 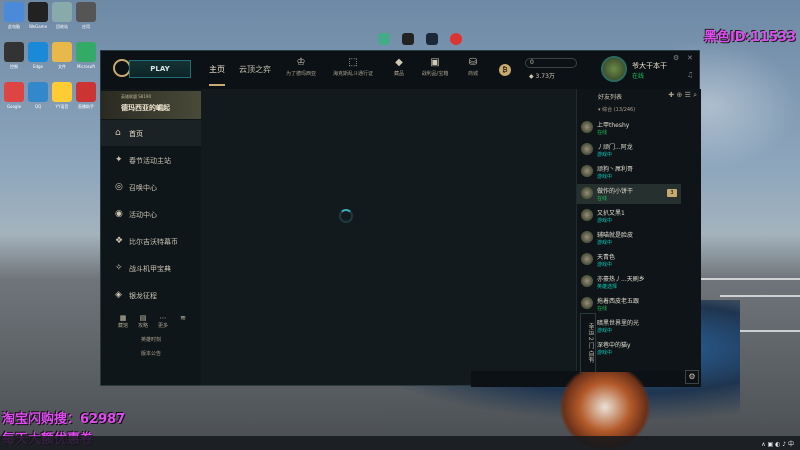 What do you see at coordinates (690, 58) in the screenshot?
I see `close-icon: ✕` at bounding box center [690, 58].